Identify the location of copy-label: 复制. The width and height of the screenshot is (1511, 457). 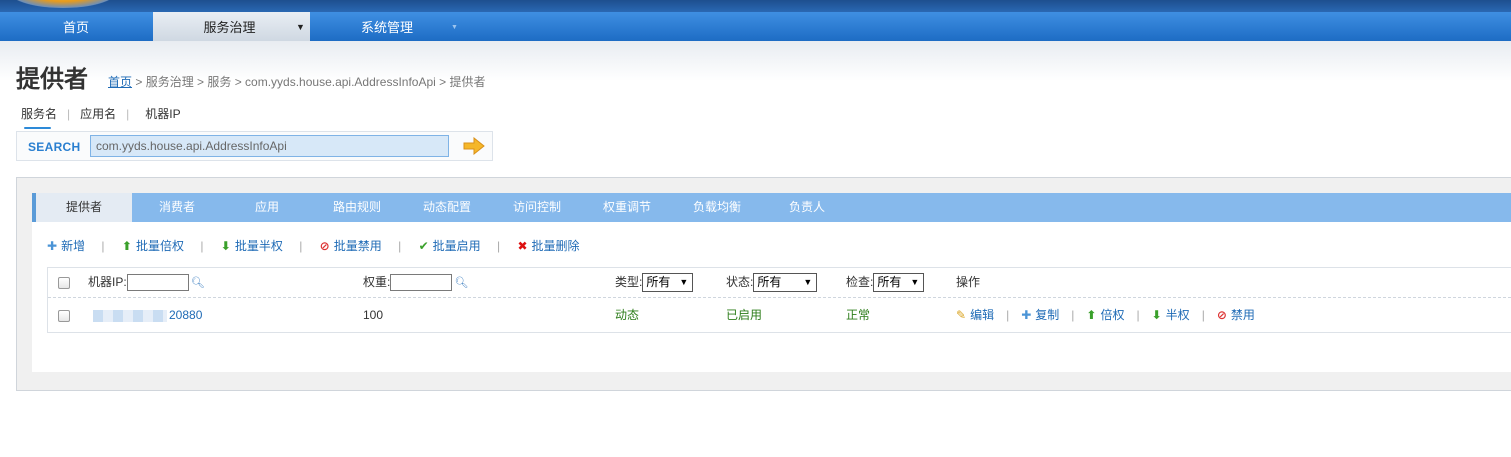
(1047, 315).